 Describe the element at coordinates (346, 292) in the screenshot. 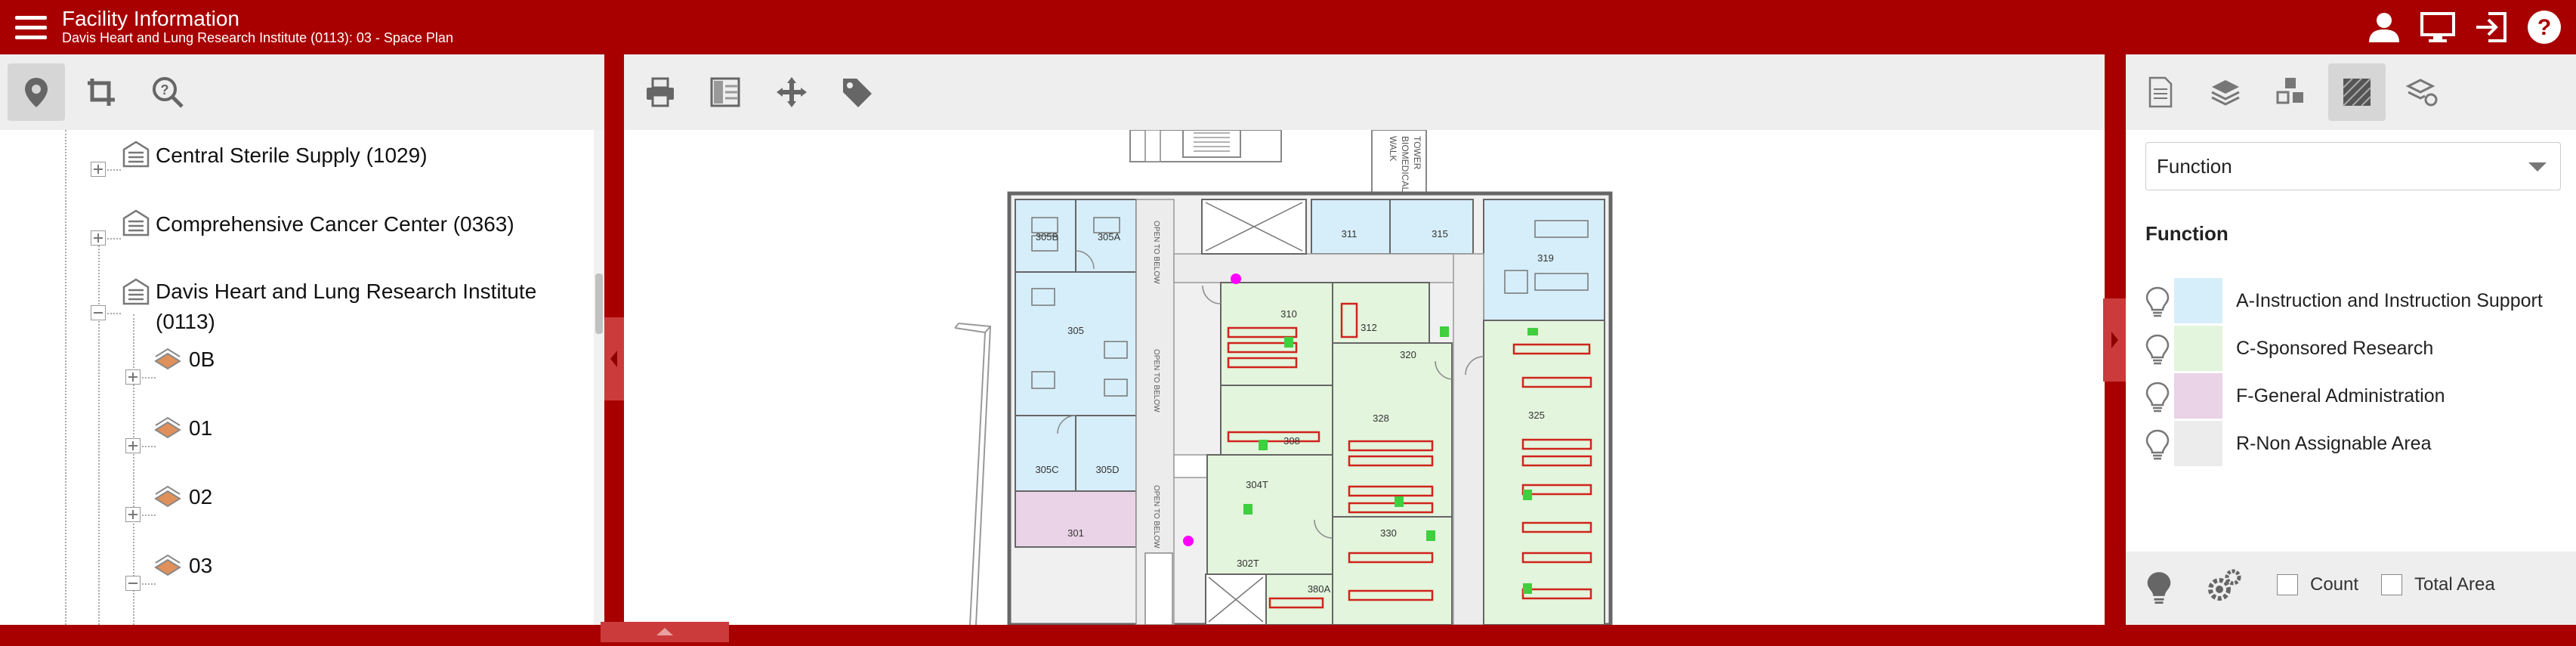

I see `tree-node-label: Davis Heart and Lung Research Institute` at that location.